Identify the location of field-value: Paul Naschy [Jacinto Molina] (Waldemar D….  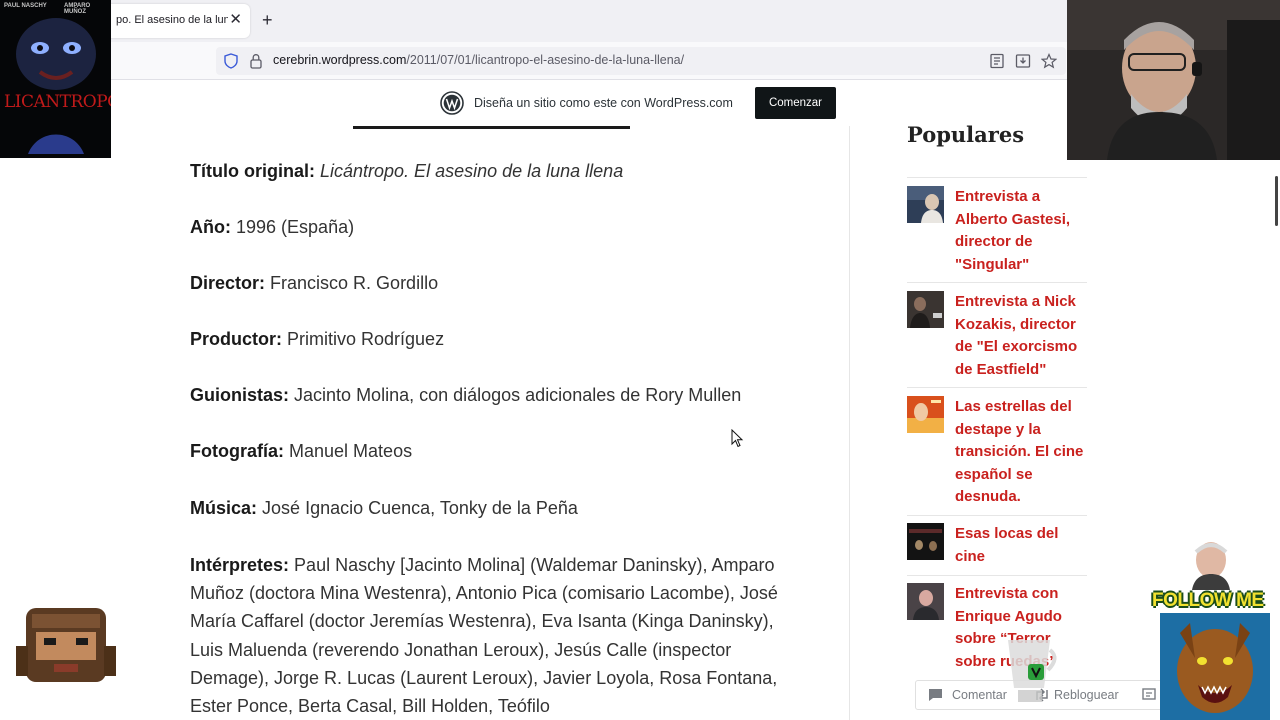
(484, 636).